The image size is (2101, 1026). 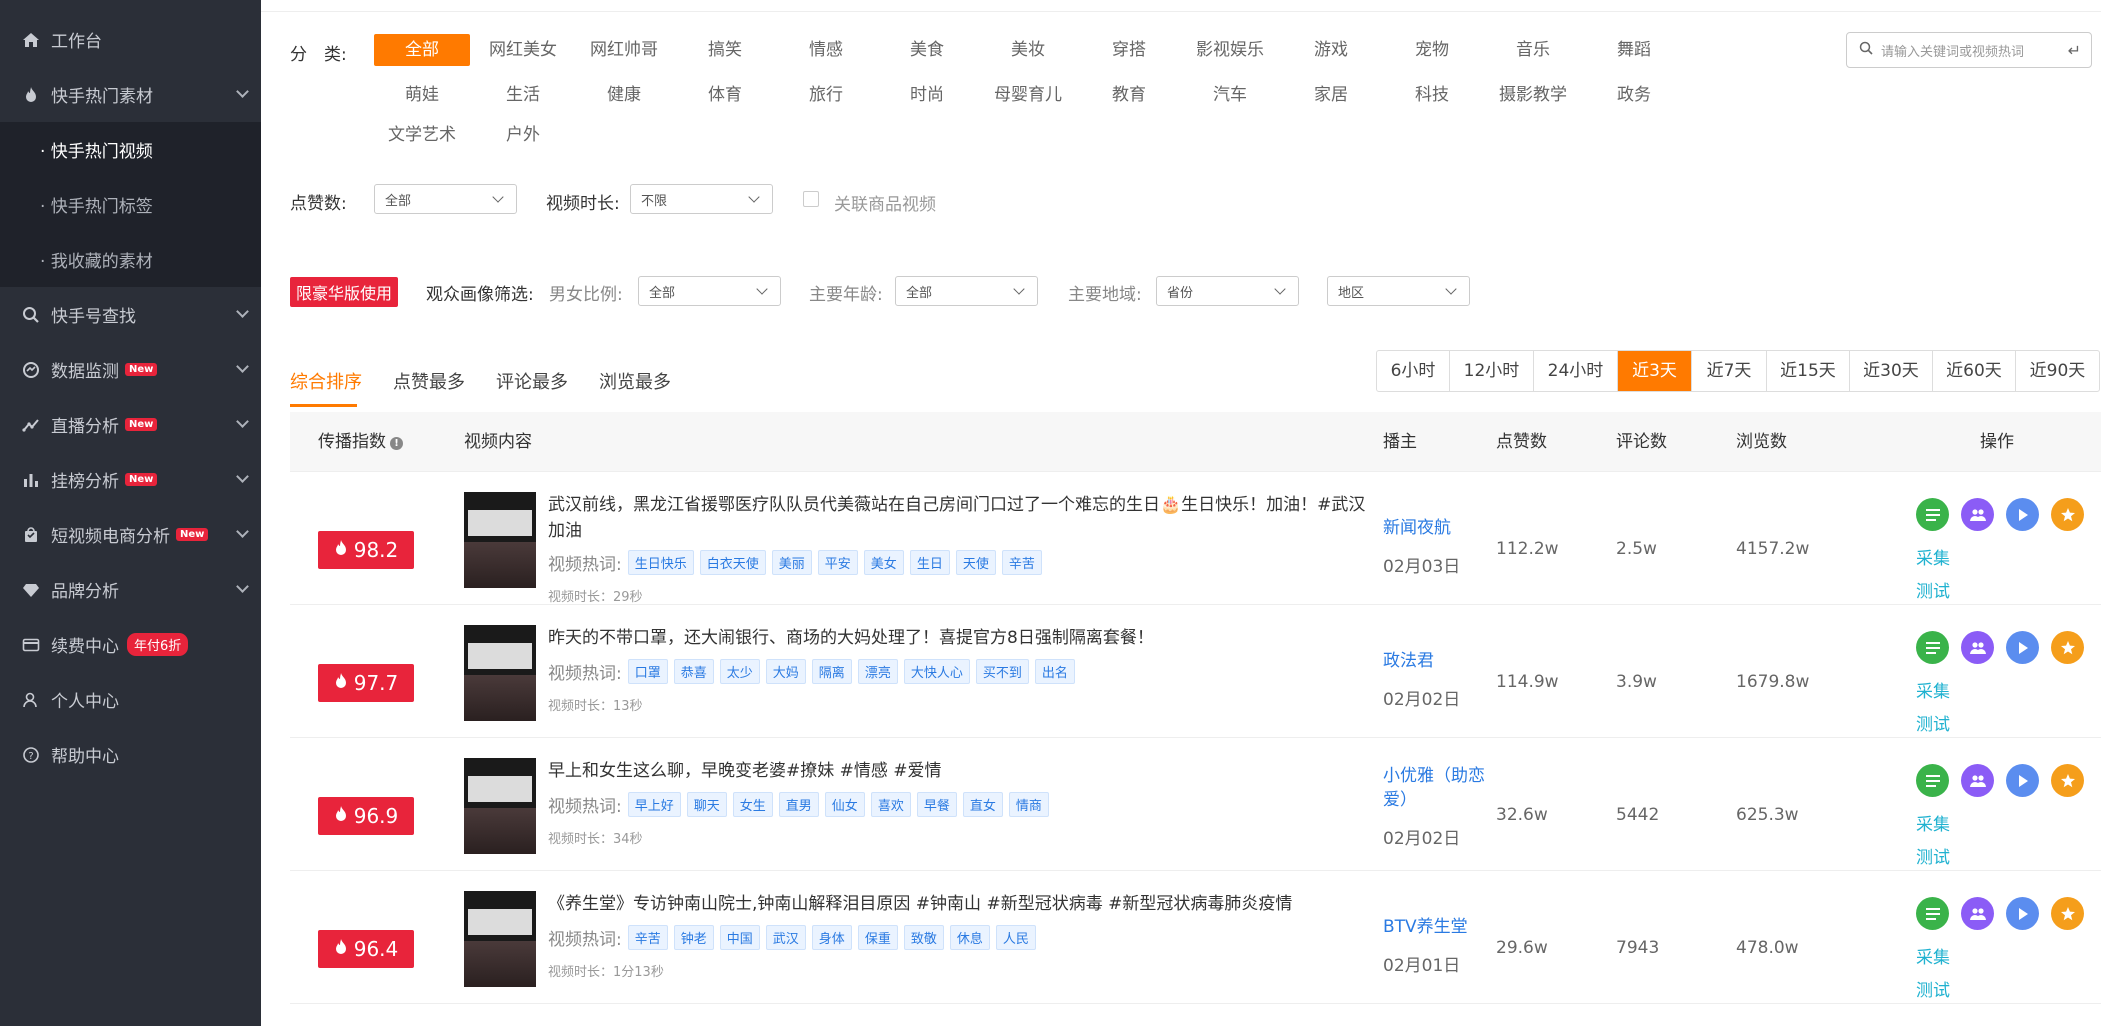 I want to click on sidebar-item-ecommerce-analysis: 短视频电商分析 New, so click(x=130, y=534).